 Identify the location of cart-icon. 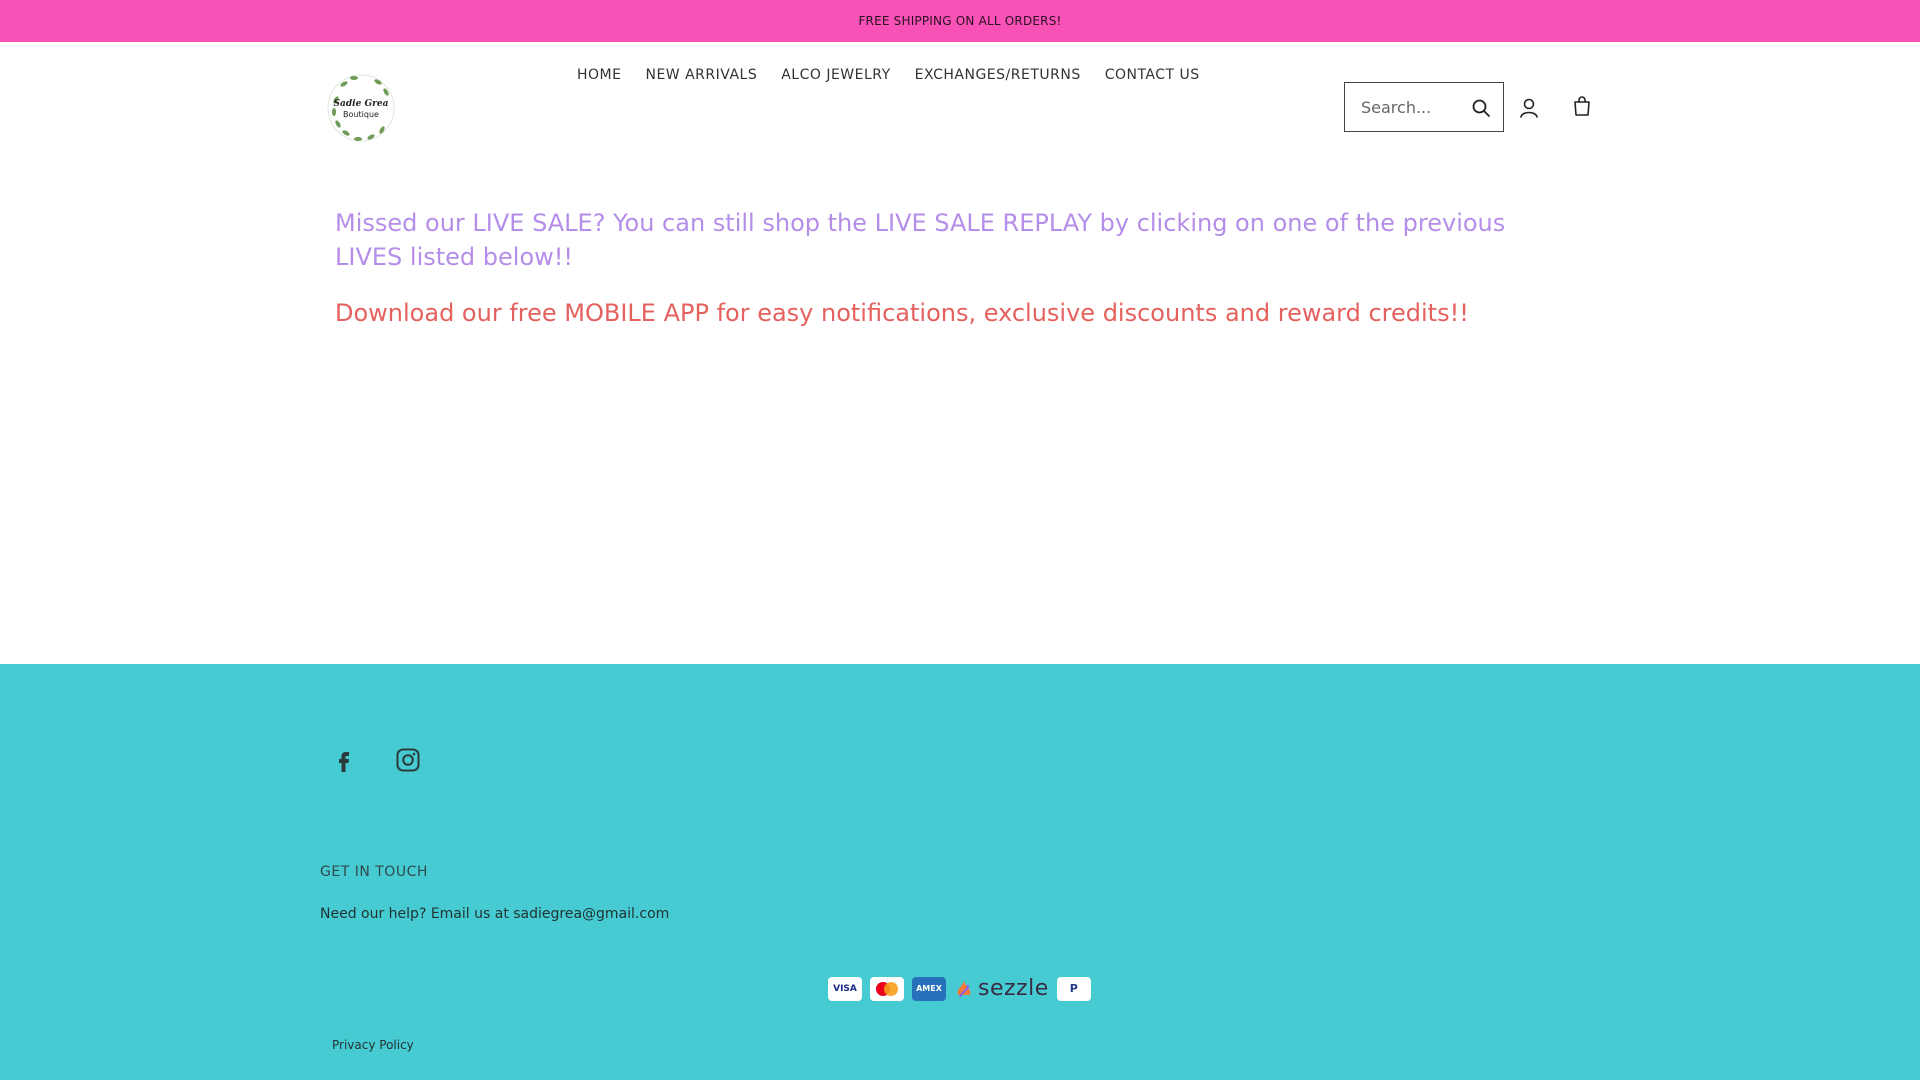
(1582, 106).